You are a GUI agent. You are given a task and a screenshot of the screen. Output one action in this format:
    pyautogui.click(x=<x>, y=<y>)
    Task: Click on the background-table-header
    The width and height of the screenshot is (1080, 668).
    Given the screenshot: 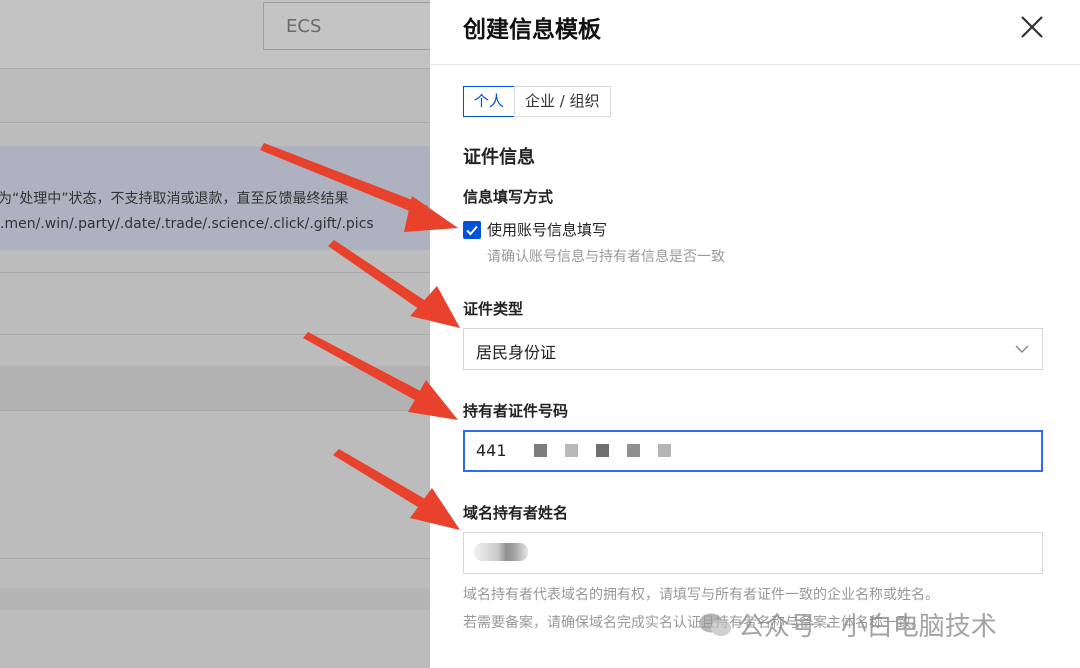 What is the action you would take?
    pyautogui.click(x=215, y=388)
    